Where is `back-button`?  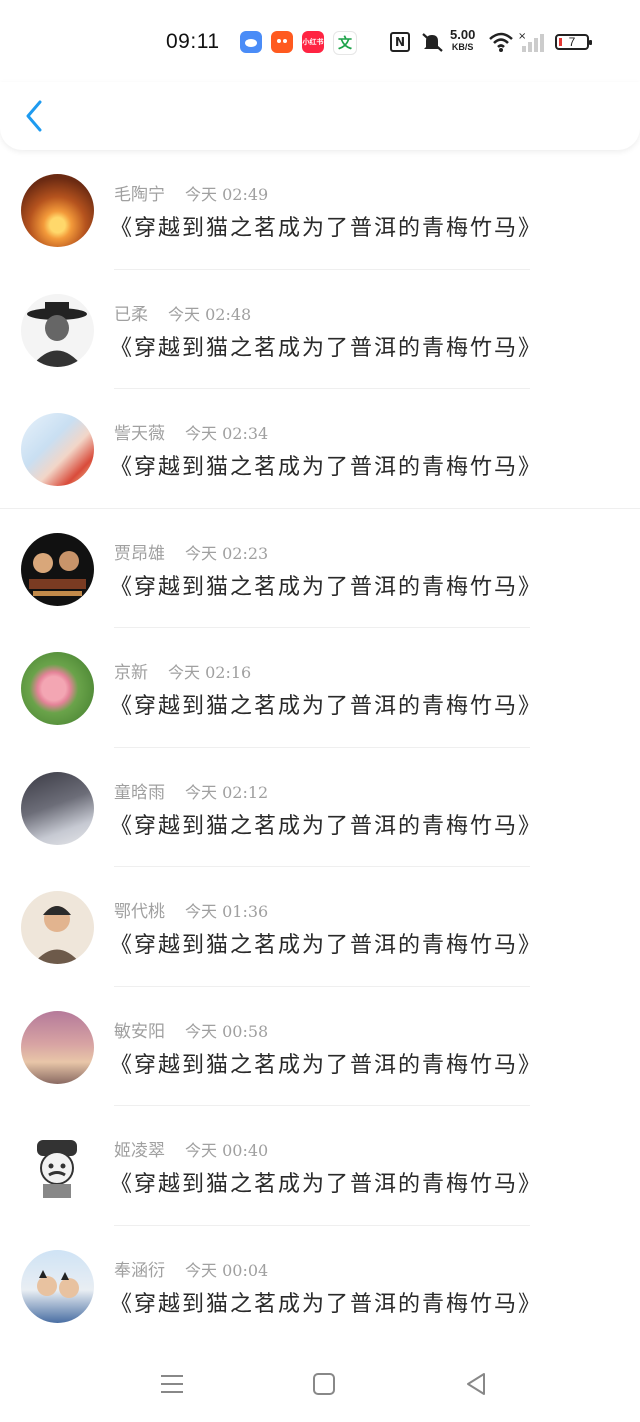
back-button is located at coordinates (35, 116).